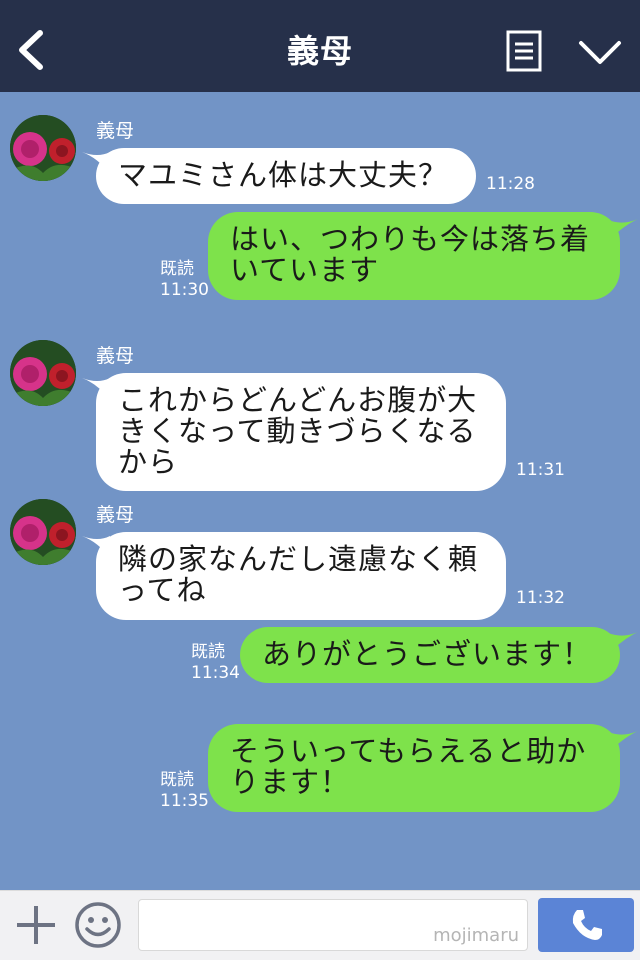  Describe the element at coordinates (305, 270) in the screenshot. I see `message-text-line: いています` at that location.